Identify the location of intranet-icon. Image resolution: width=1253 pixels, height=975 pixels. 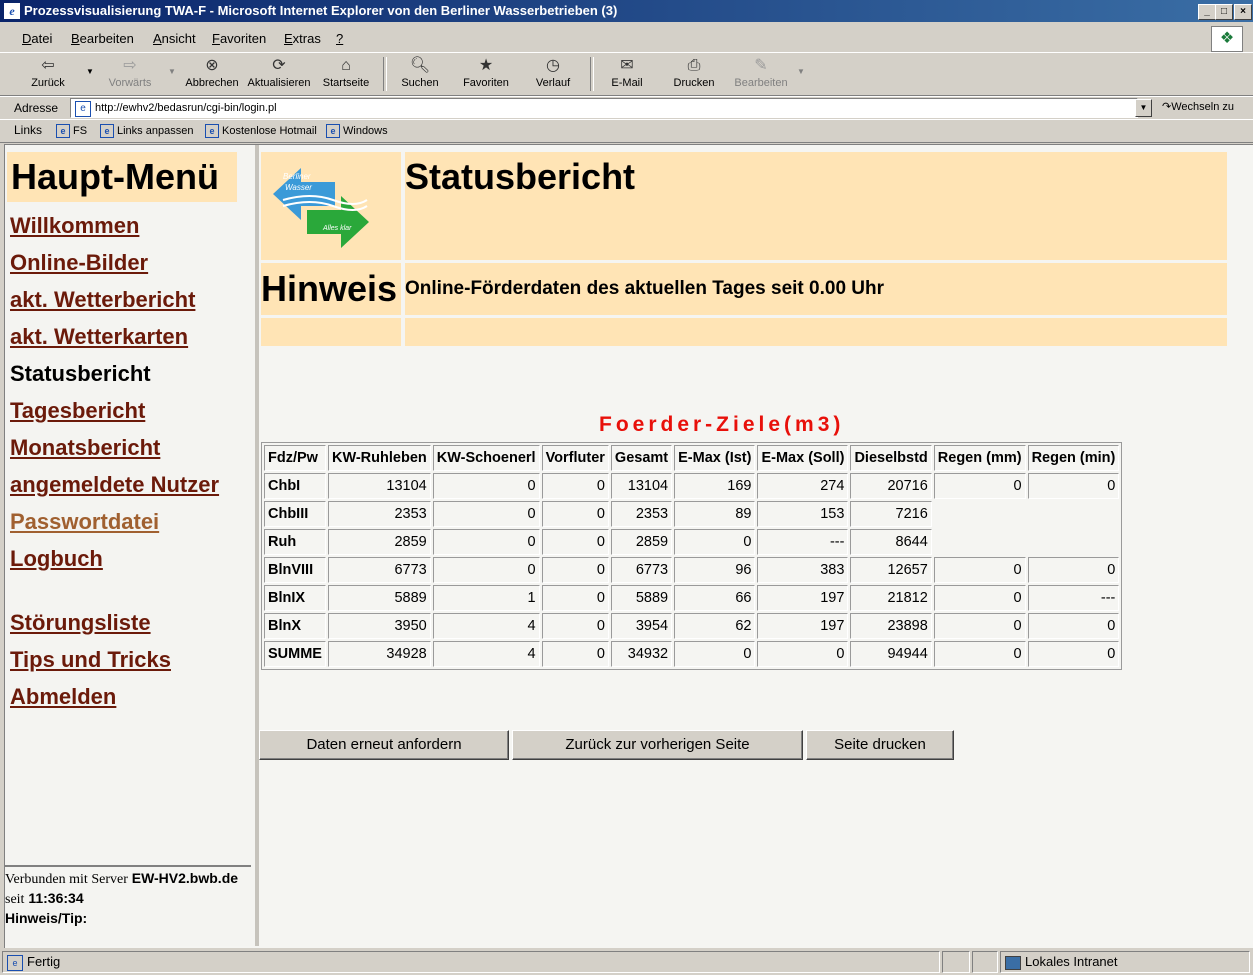
(1013, 962).